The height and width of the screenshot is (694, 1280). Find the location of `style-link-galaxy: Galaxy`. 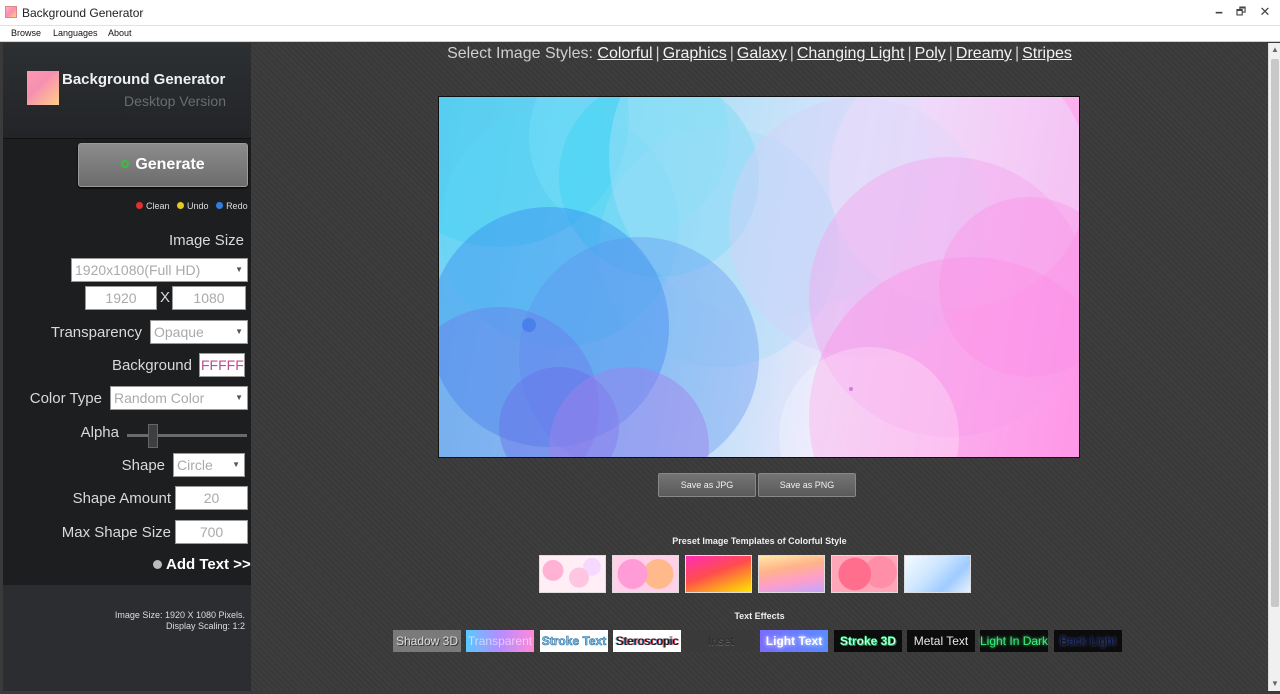

style-link-galaxy: Galaxy is located at coordinates (762, 53).